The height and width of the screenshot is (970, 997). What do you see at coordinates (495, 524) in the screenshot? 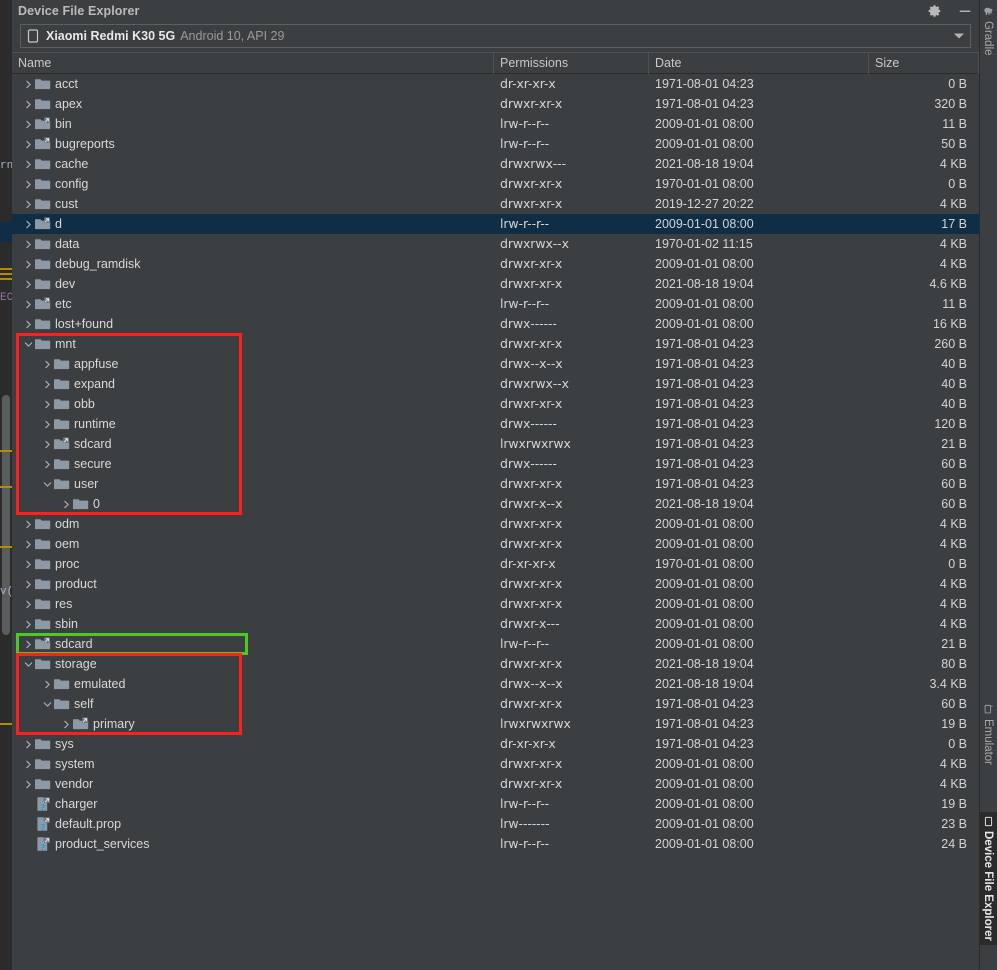
I see `table-row: odm drwxr-xr-x 2009-01-01 08:00 4 KB` at bounding box center [495, 524].